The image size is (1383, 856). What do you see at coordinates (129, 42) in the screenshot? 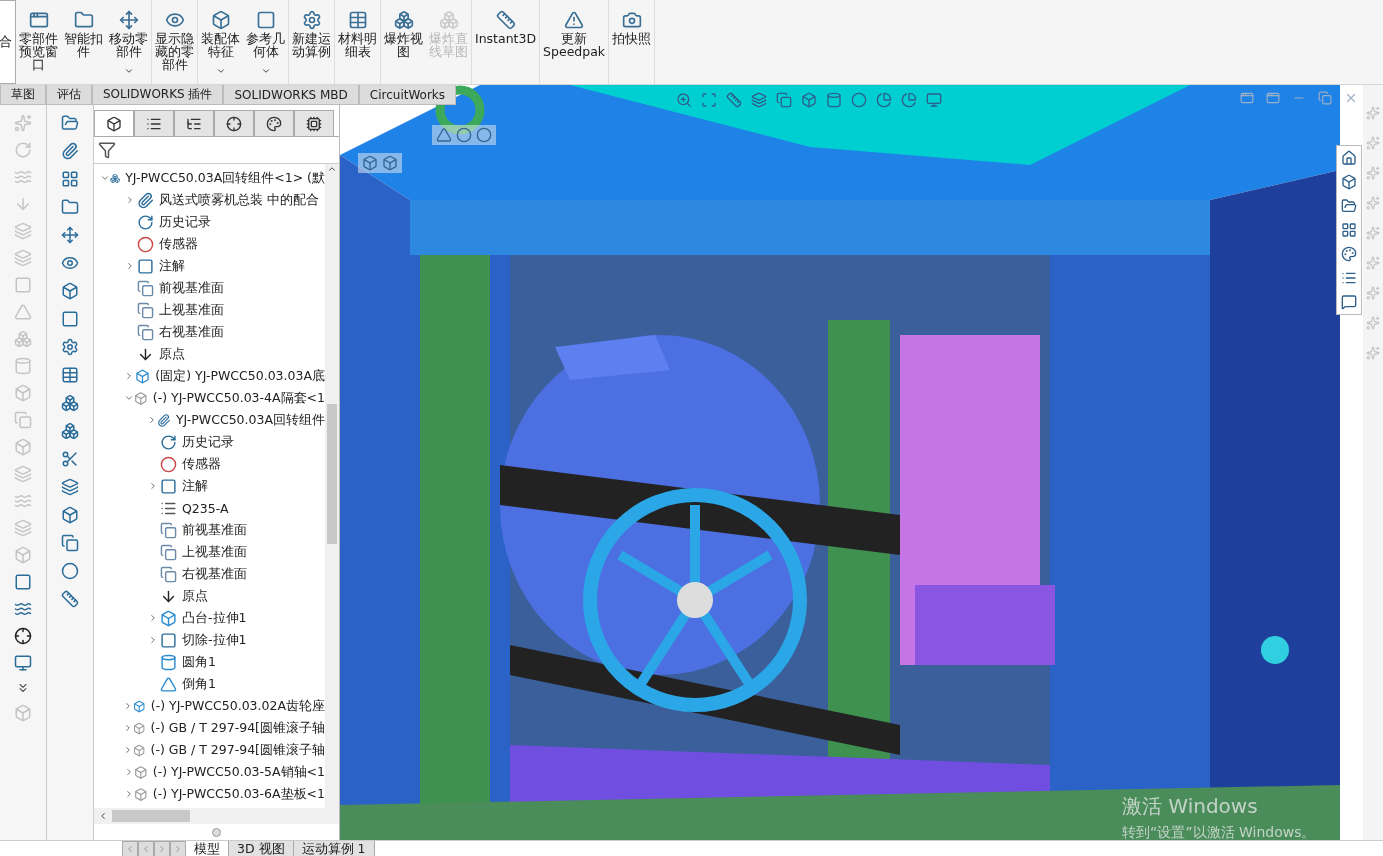
I see `ribbon-button: 移动零 部件` at bounding box center [129, 42].